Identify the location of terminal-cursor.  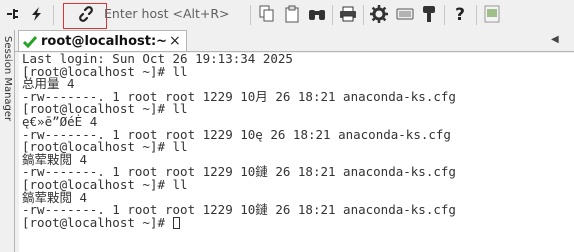
(176, 222).